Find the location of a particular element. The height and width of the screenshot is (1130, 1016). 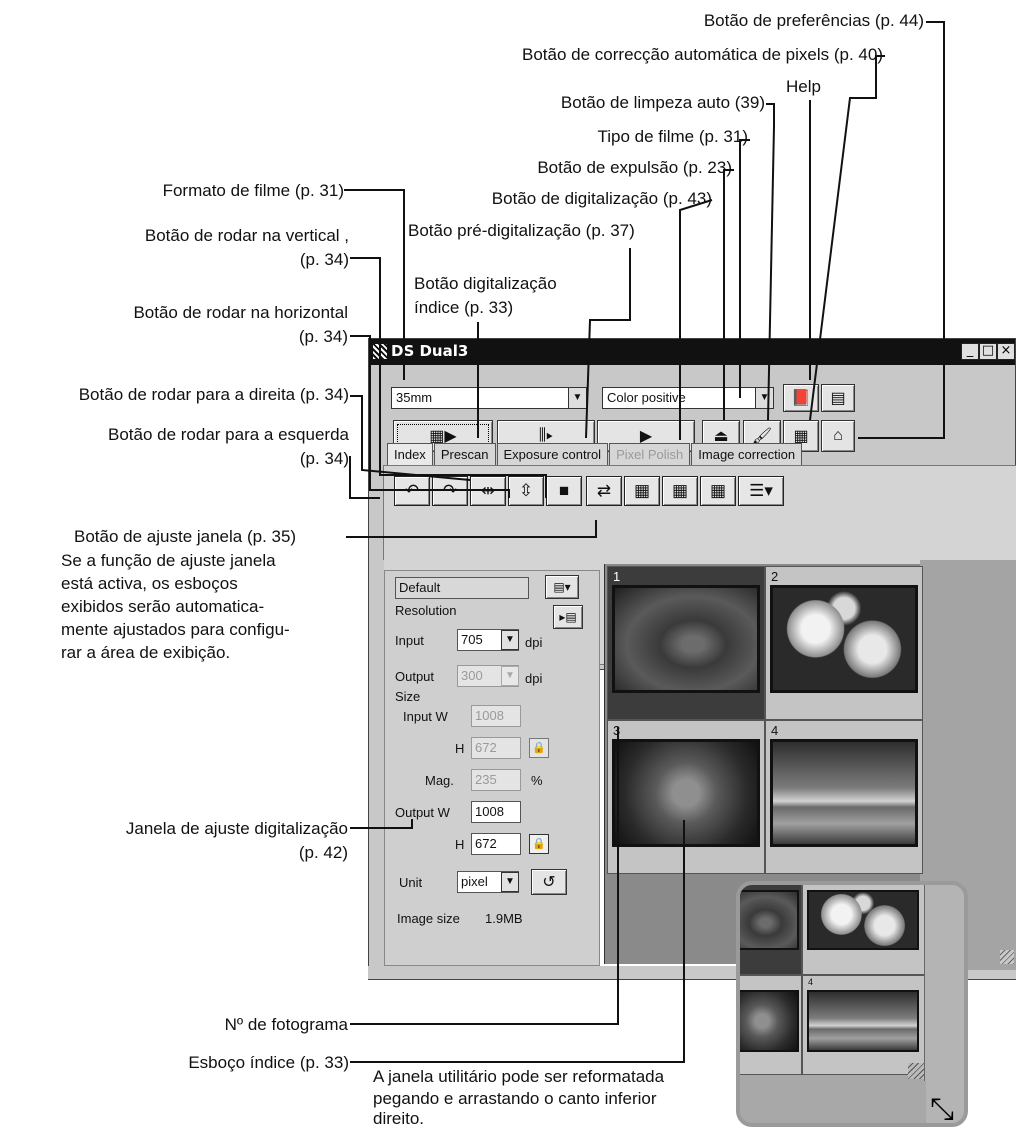

flip-horizontal-icon: ⇹ is located at coordinates (488, 490).